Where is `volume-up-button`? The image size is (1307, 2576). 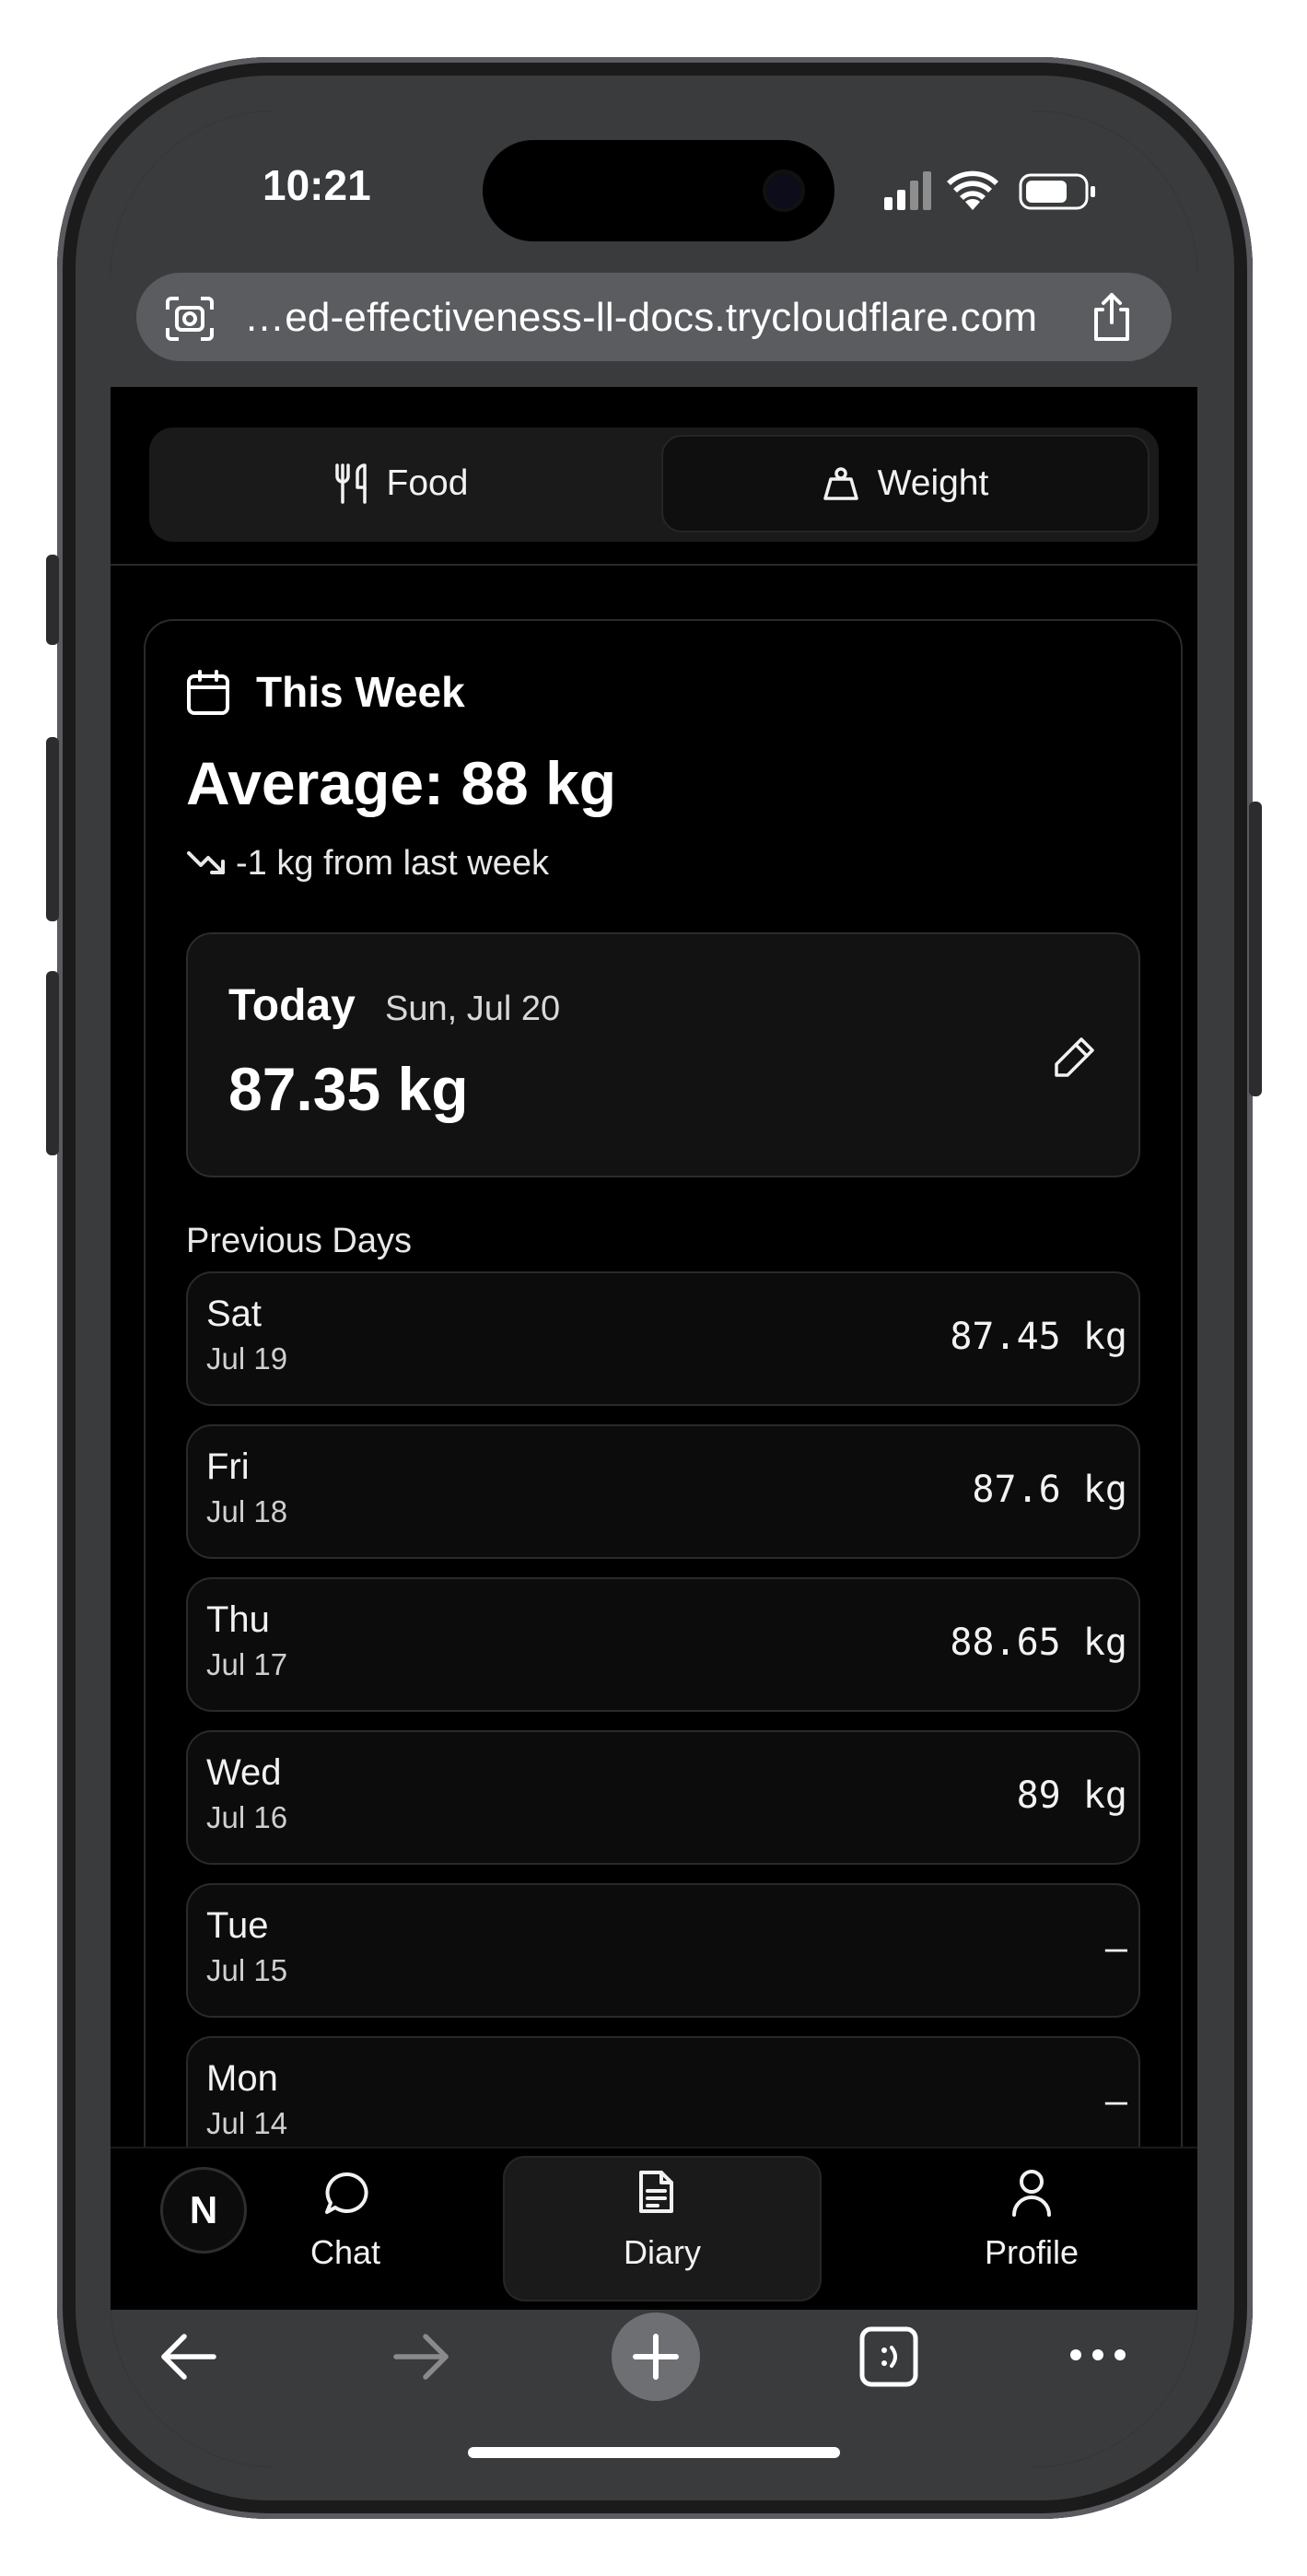
volume-up-button is located at coordinates (53, 829).